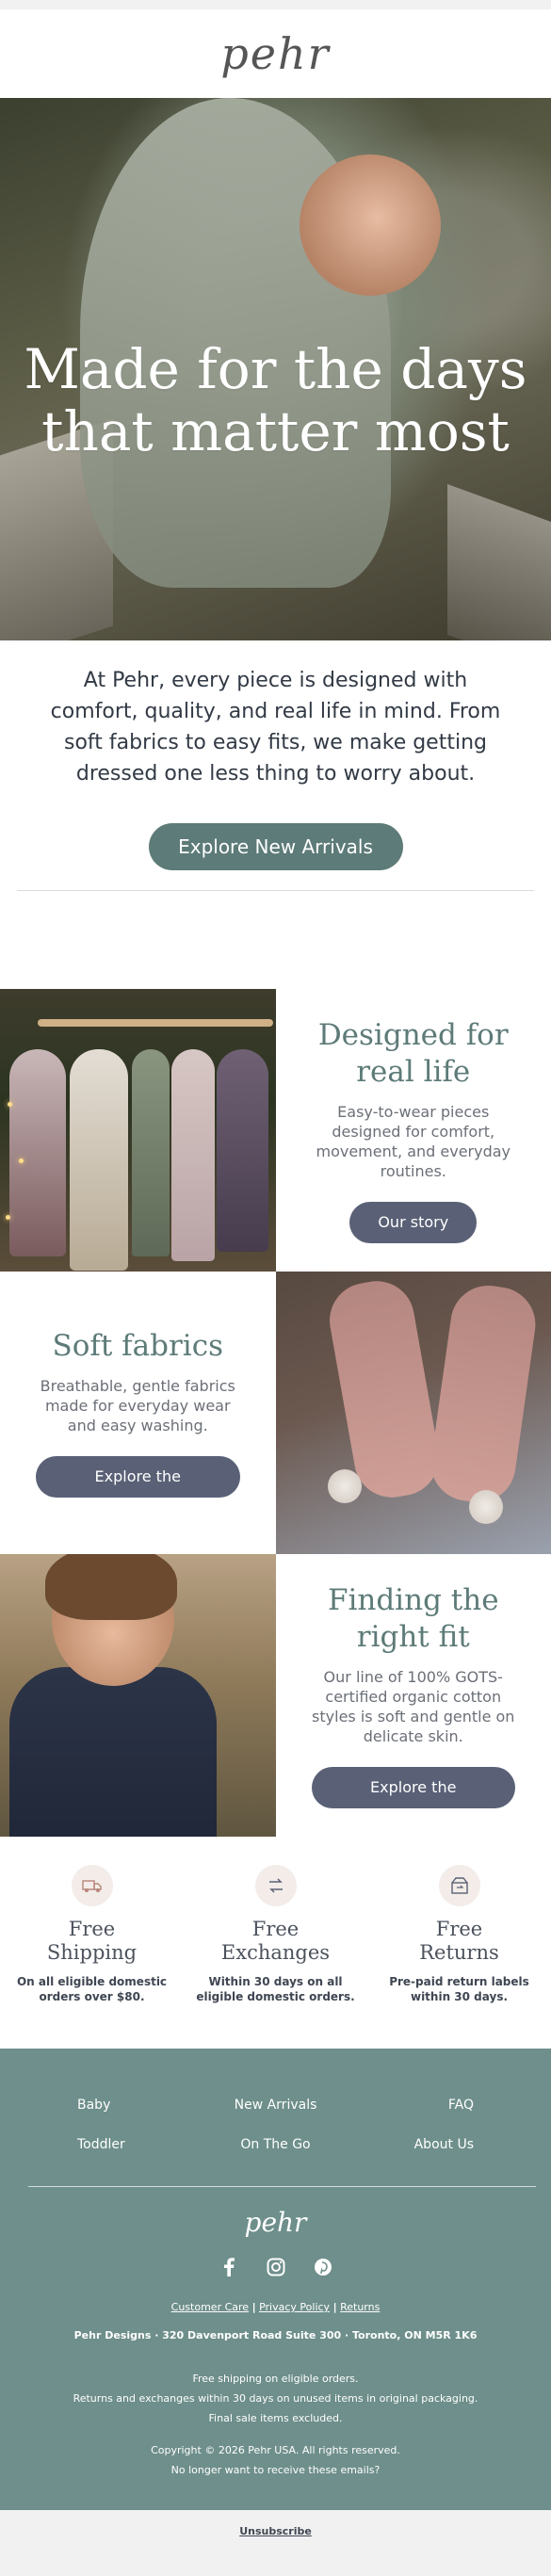 The image size is (551, 2576). What do you see at coordinates (276, 1885) in the screenshot?
I see `exchange-icon` at bounding box center [276, 1885].